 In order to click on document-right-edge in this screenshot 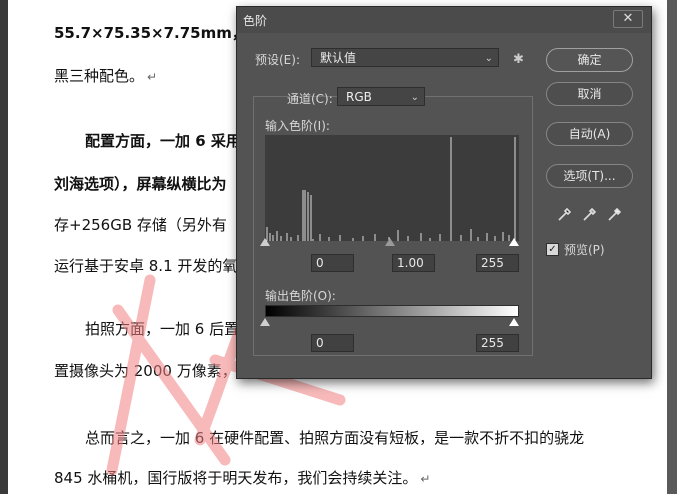, I will do `click(672, 247)`.